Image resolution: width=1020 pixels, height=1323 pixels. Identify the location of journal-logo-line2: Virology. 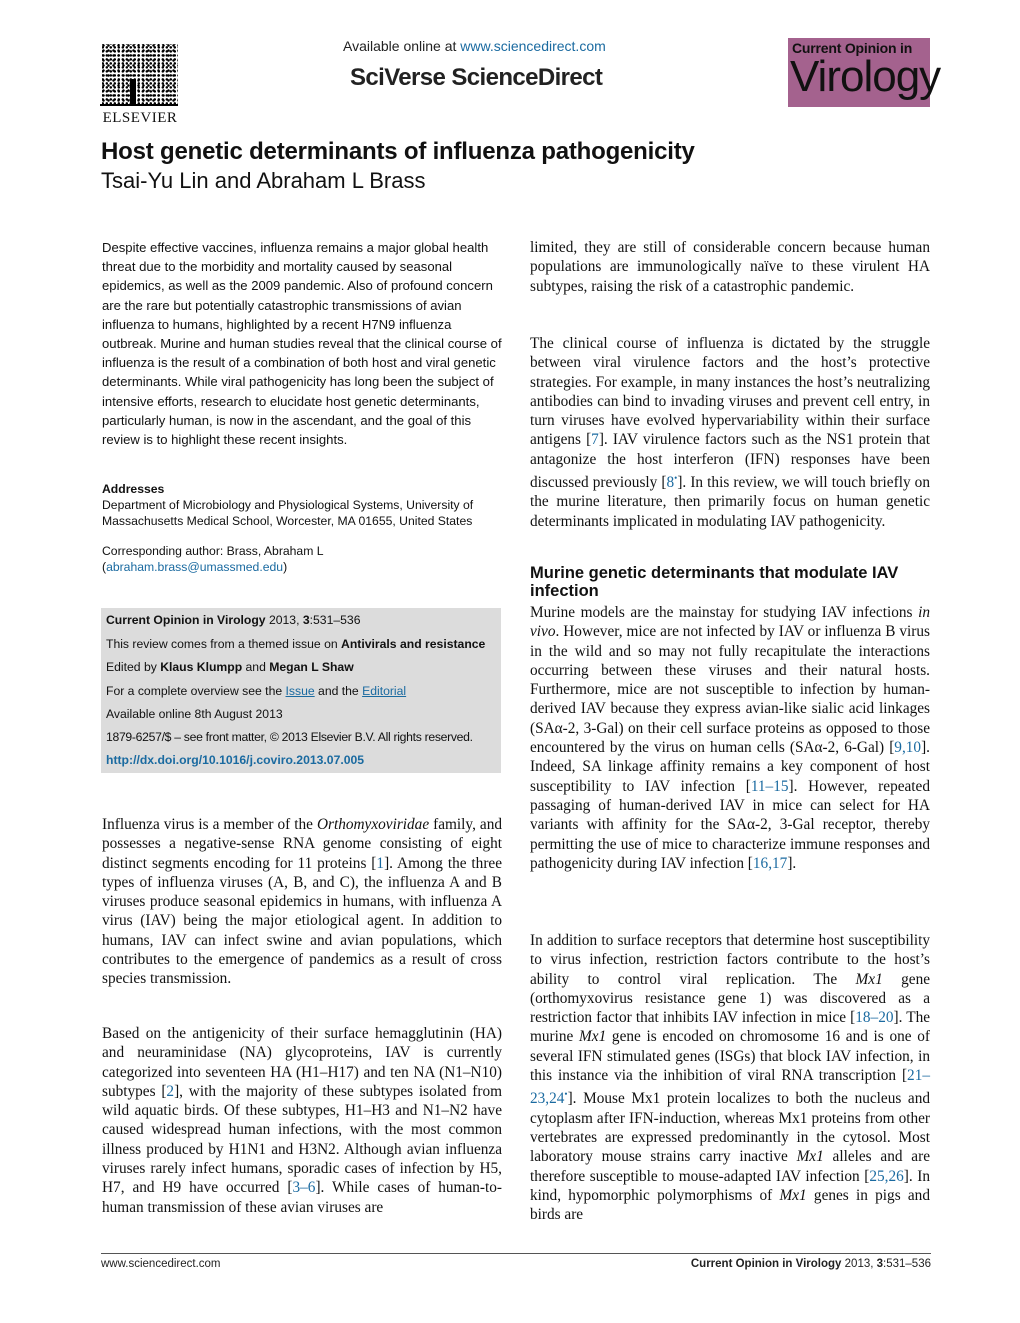
(865, 76).